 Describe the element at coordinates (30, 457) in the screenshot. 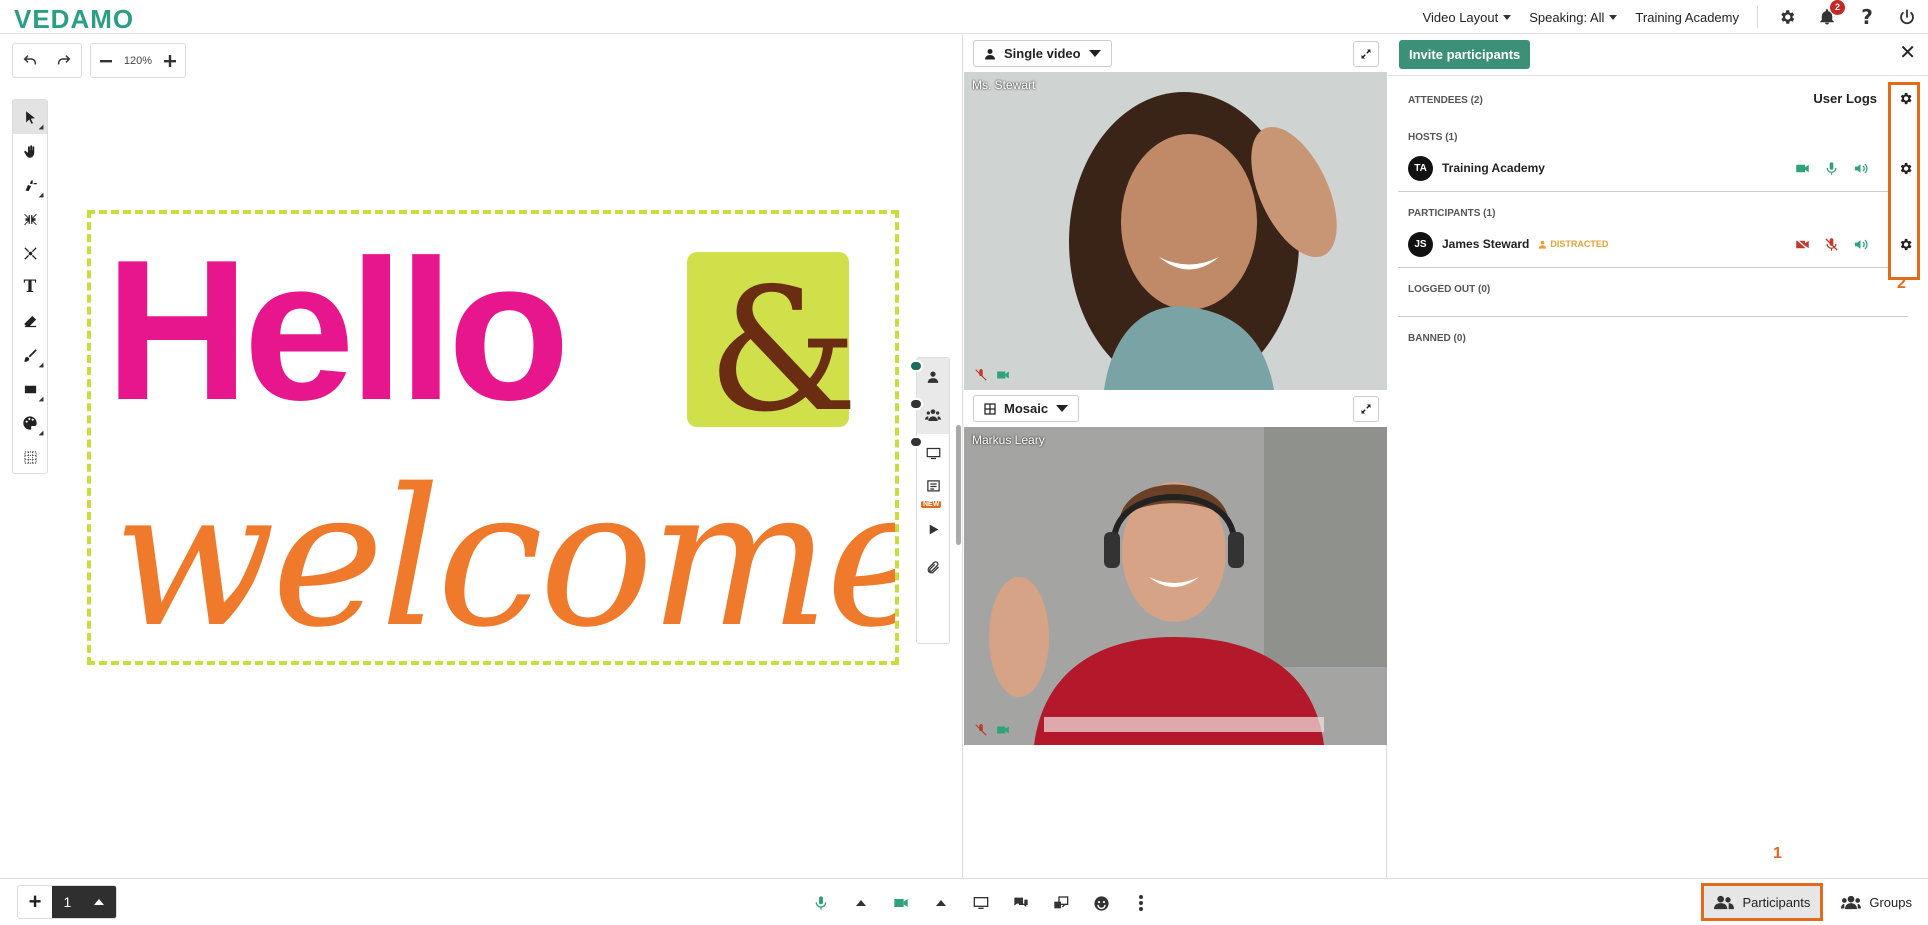

I see `grid-icon` at that location.